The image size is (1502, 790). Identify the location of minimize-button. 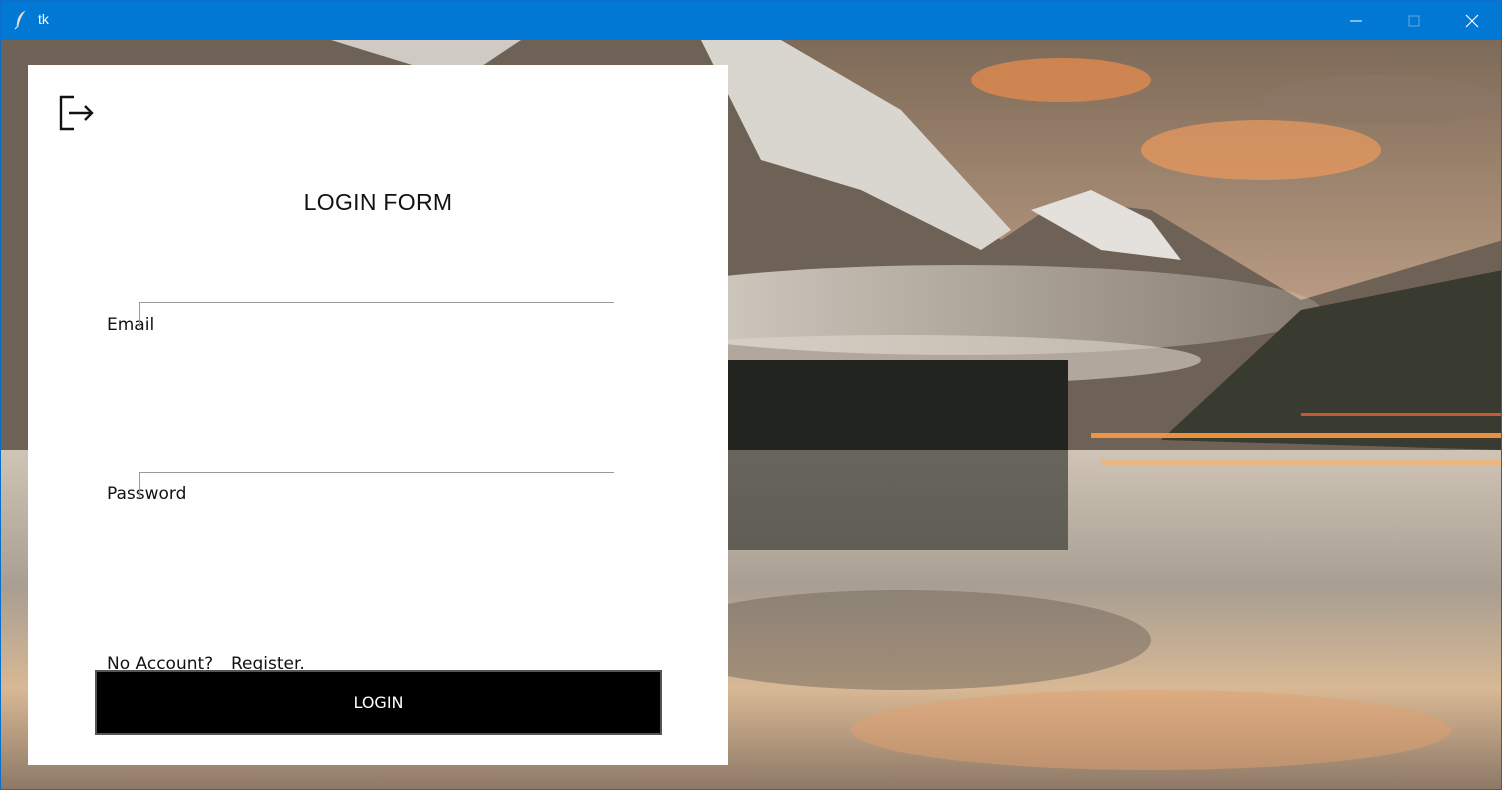
(1356, 20).